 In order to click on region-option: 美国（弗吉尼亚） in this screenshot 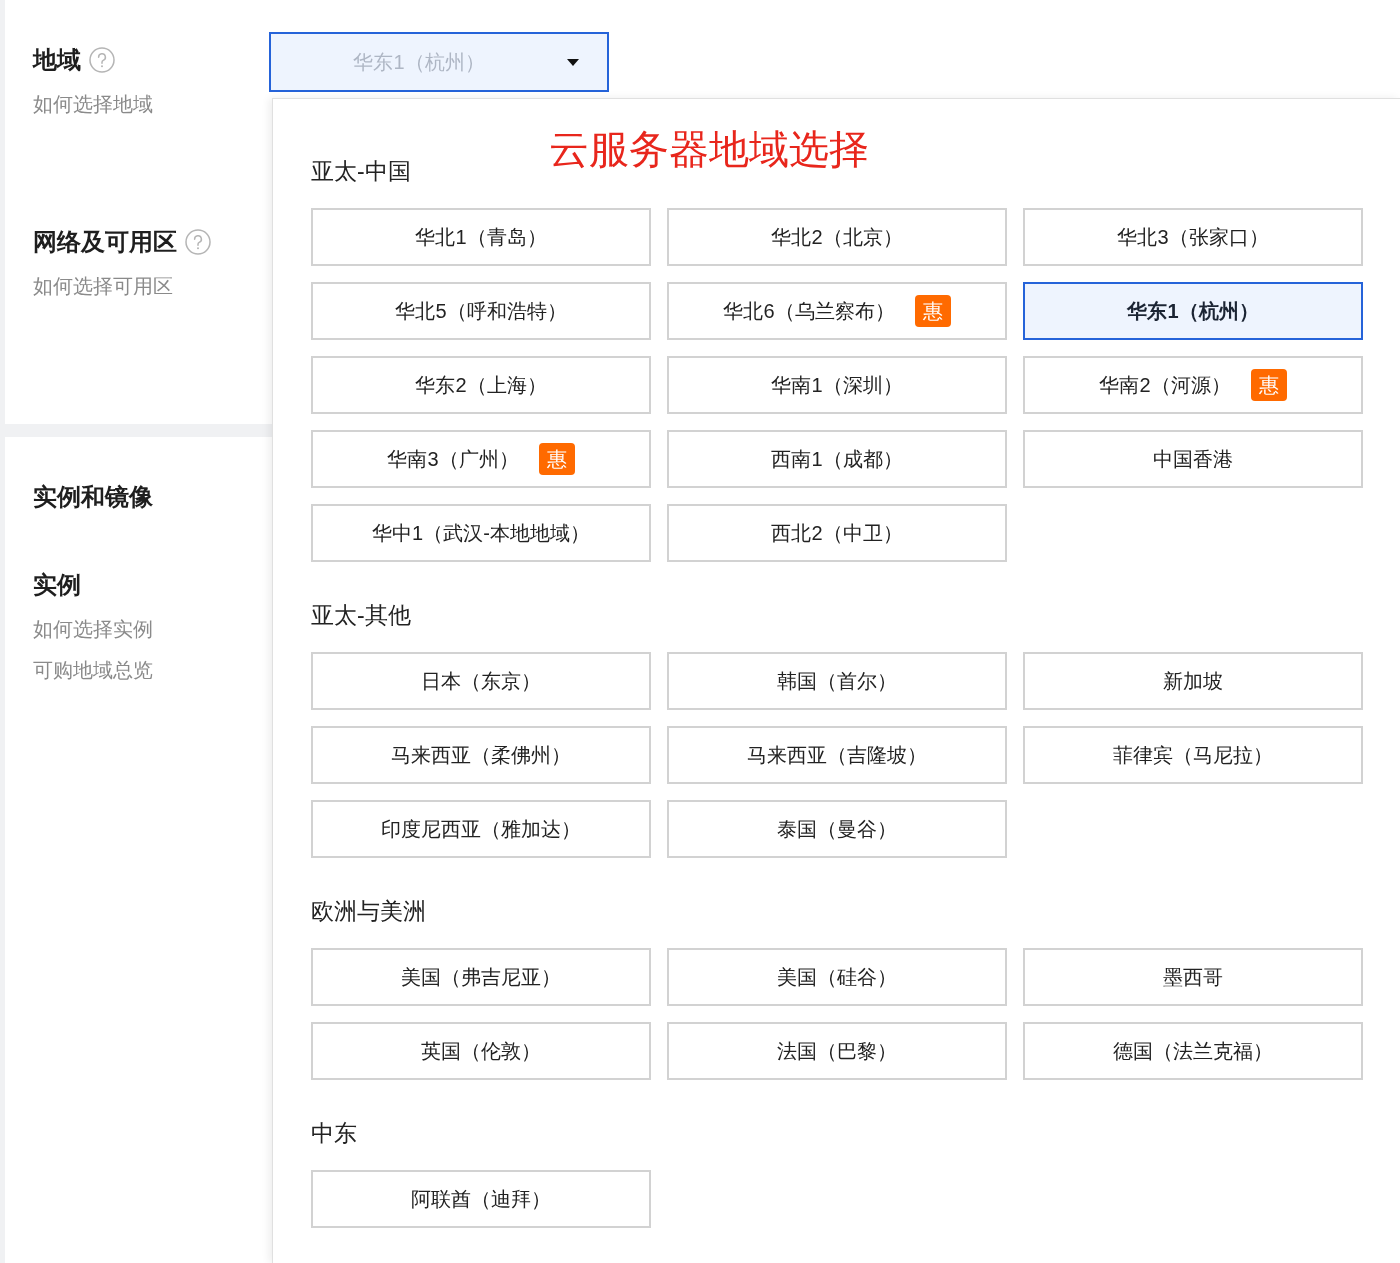, I will do `click(481, 977)`.